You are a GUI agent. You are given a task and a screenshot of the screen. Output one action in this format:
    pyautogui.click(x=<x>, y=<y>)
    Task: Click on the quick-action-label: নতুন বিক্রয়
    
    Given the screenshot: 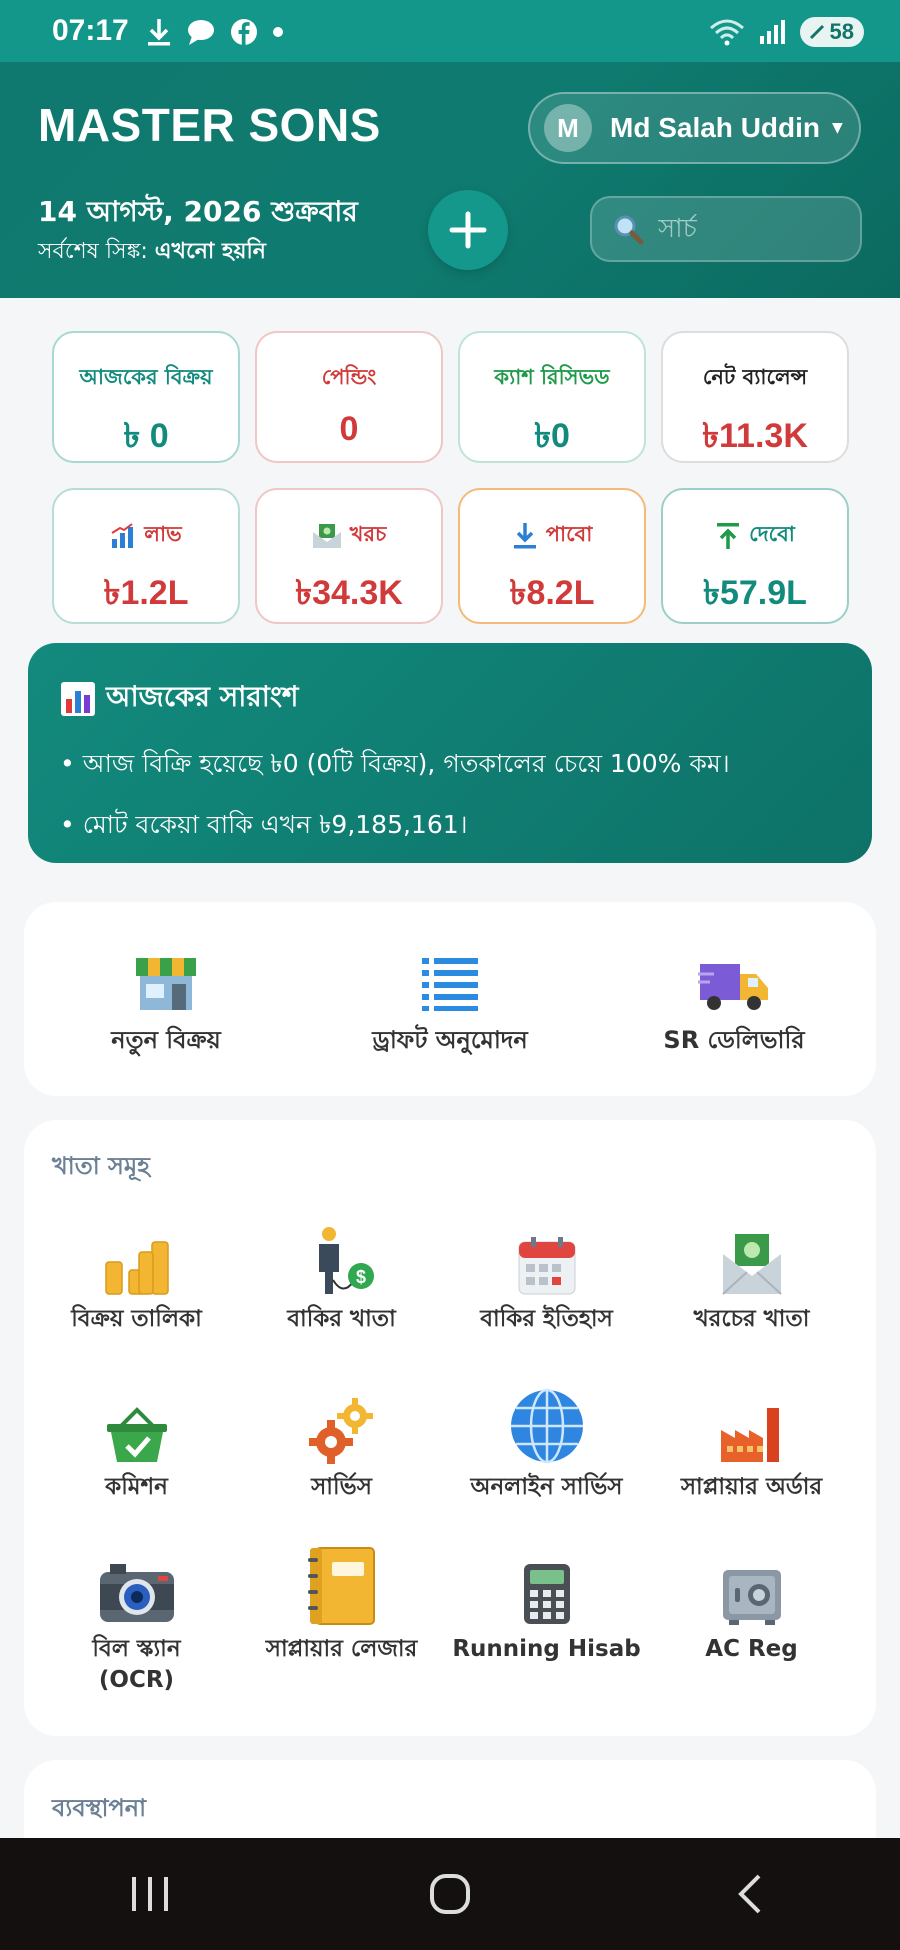 What is the action you would take?
    pyautogui.click(x=166, y=1040)
    